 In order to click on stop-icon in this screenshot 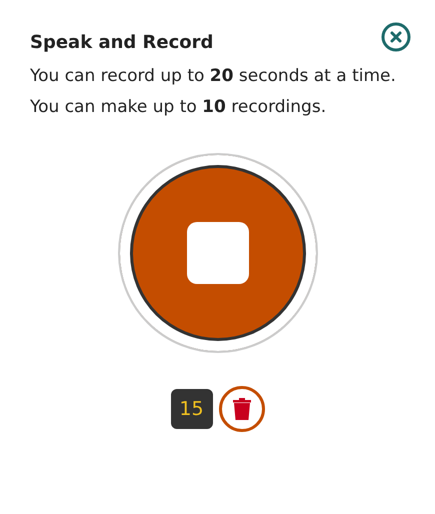, I will do `click(217, 253)`.